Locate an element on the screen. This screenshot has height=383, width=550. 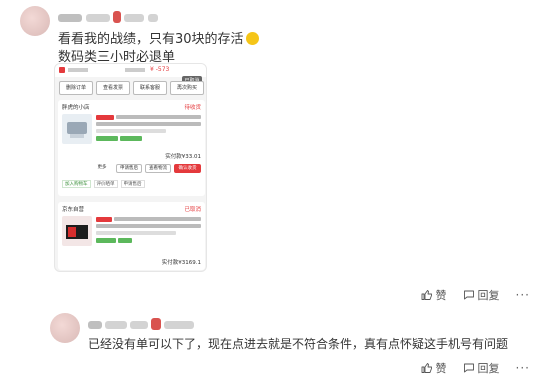
reply-actions: 赞 回复 ··· is located at coordinates (475, 368).